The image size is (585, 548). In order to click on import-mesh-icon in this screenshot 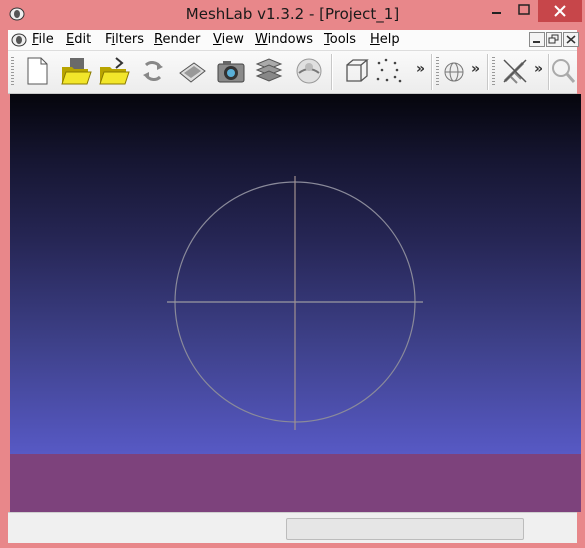, I will do `click(114, 71)`.